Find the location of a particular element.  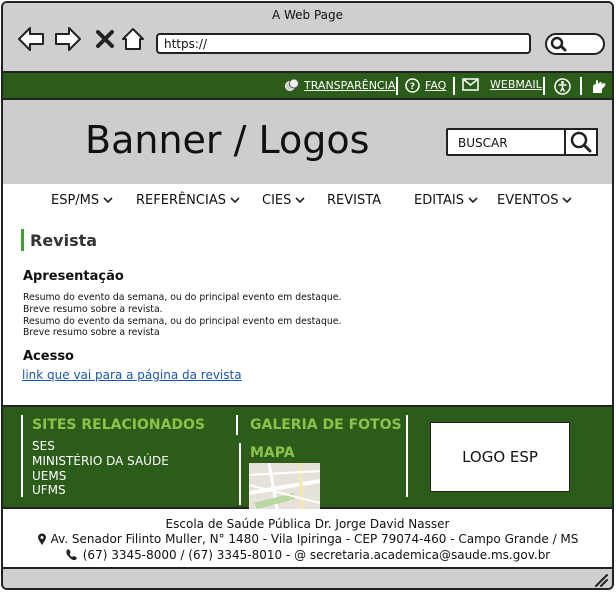

map-thumbnail is located at coordinates (284, 486).